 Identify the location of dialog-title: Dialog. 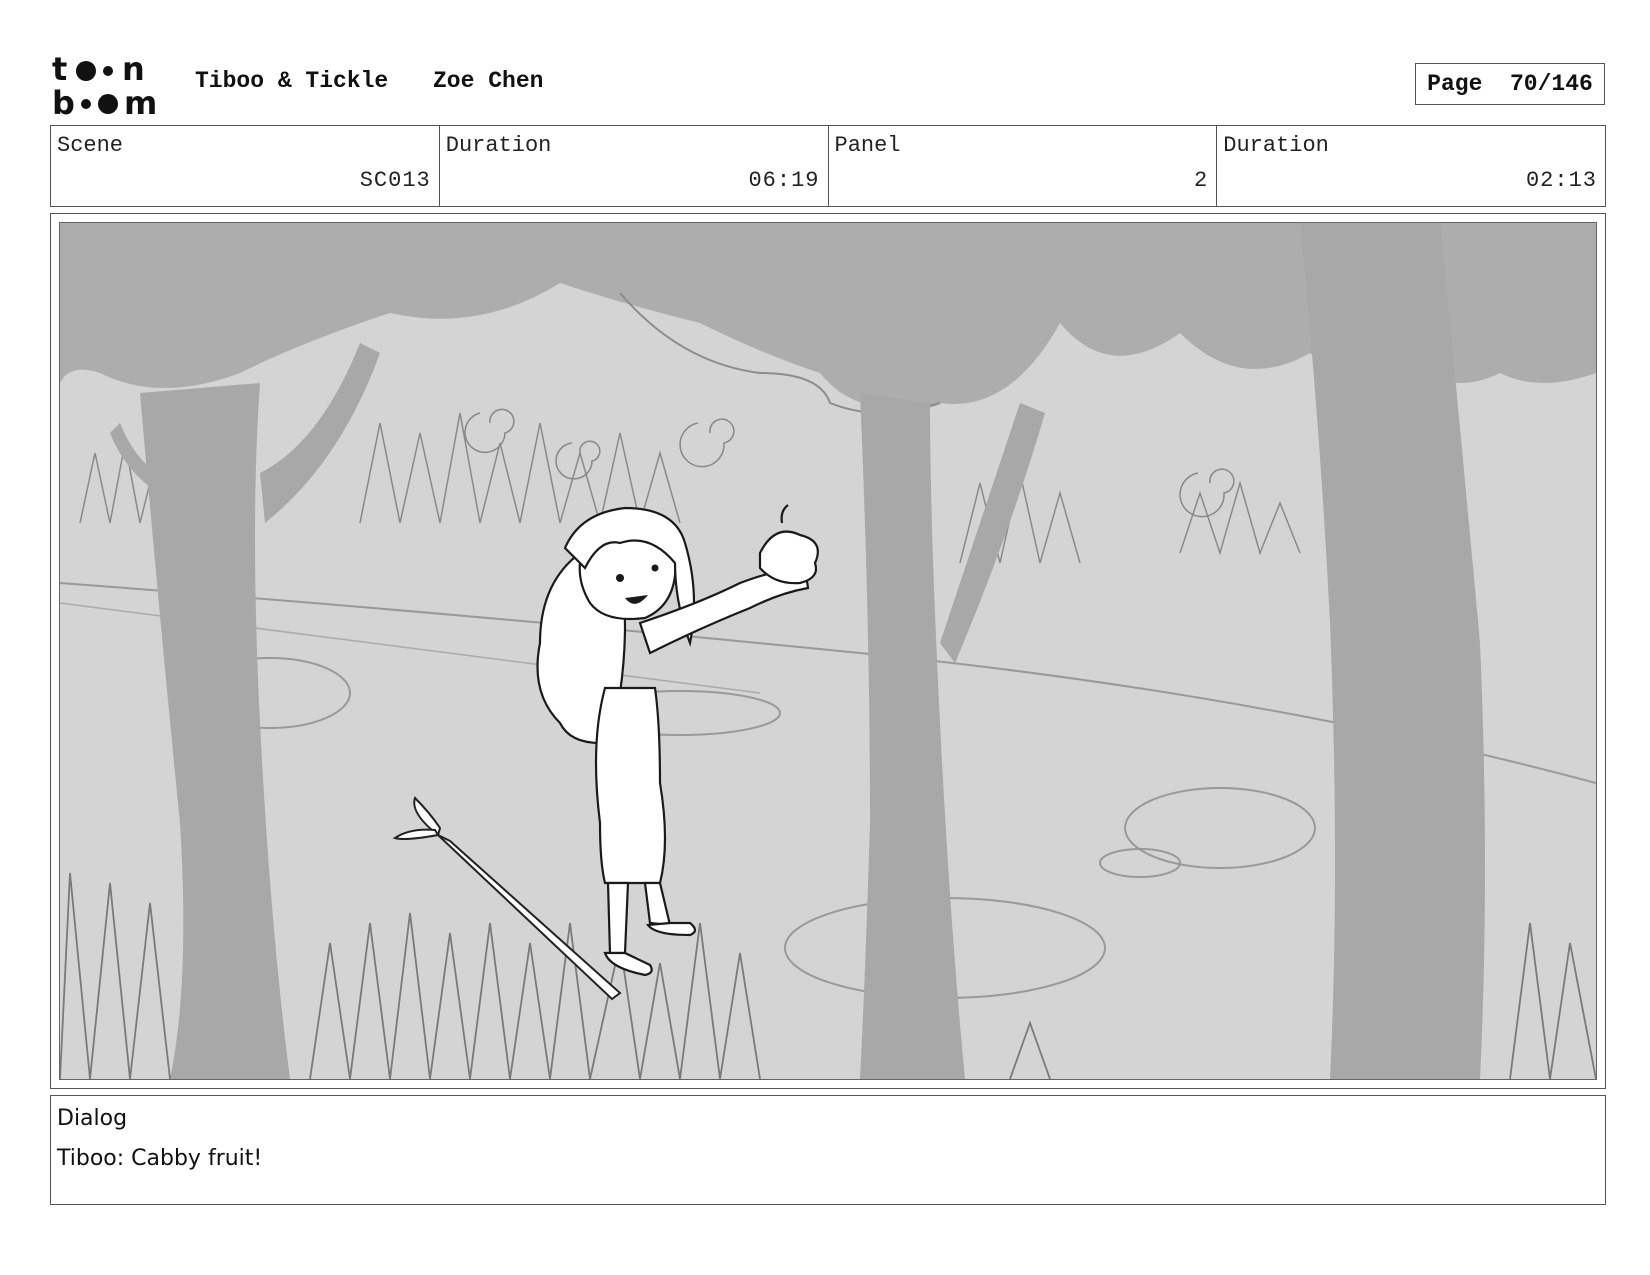
(92, 1118).